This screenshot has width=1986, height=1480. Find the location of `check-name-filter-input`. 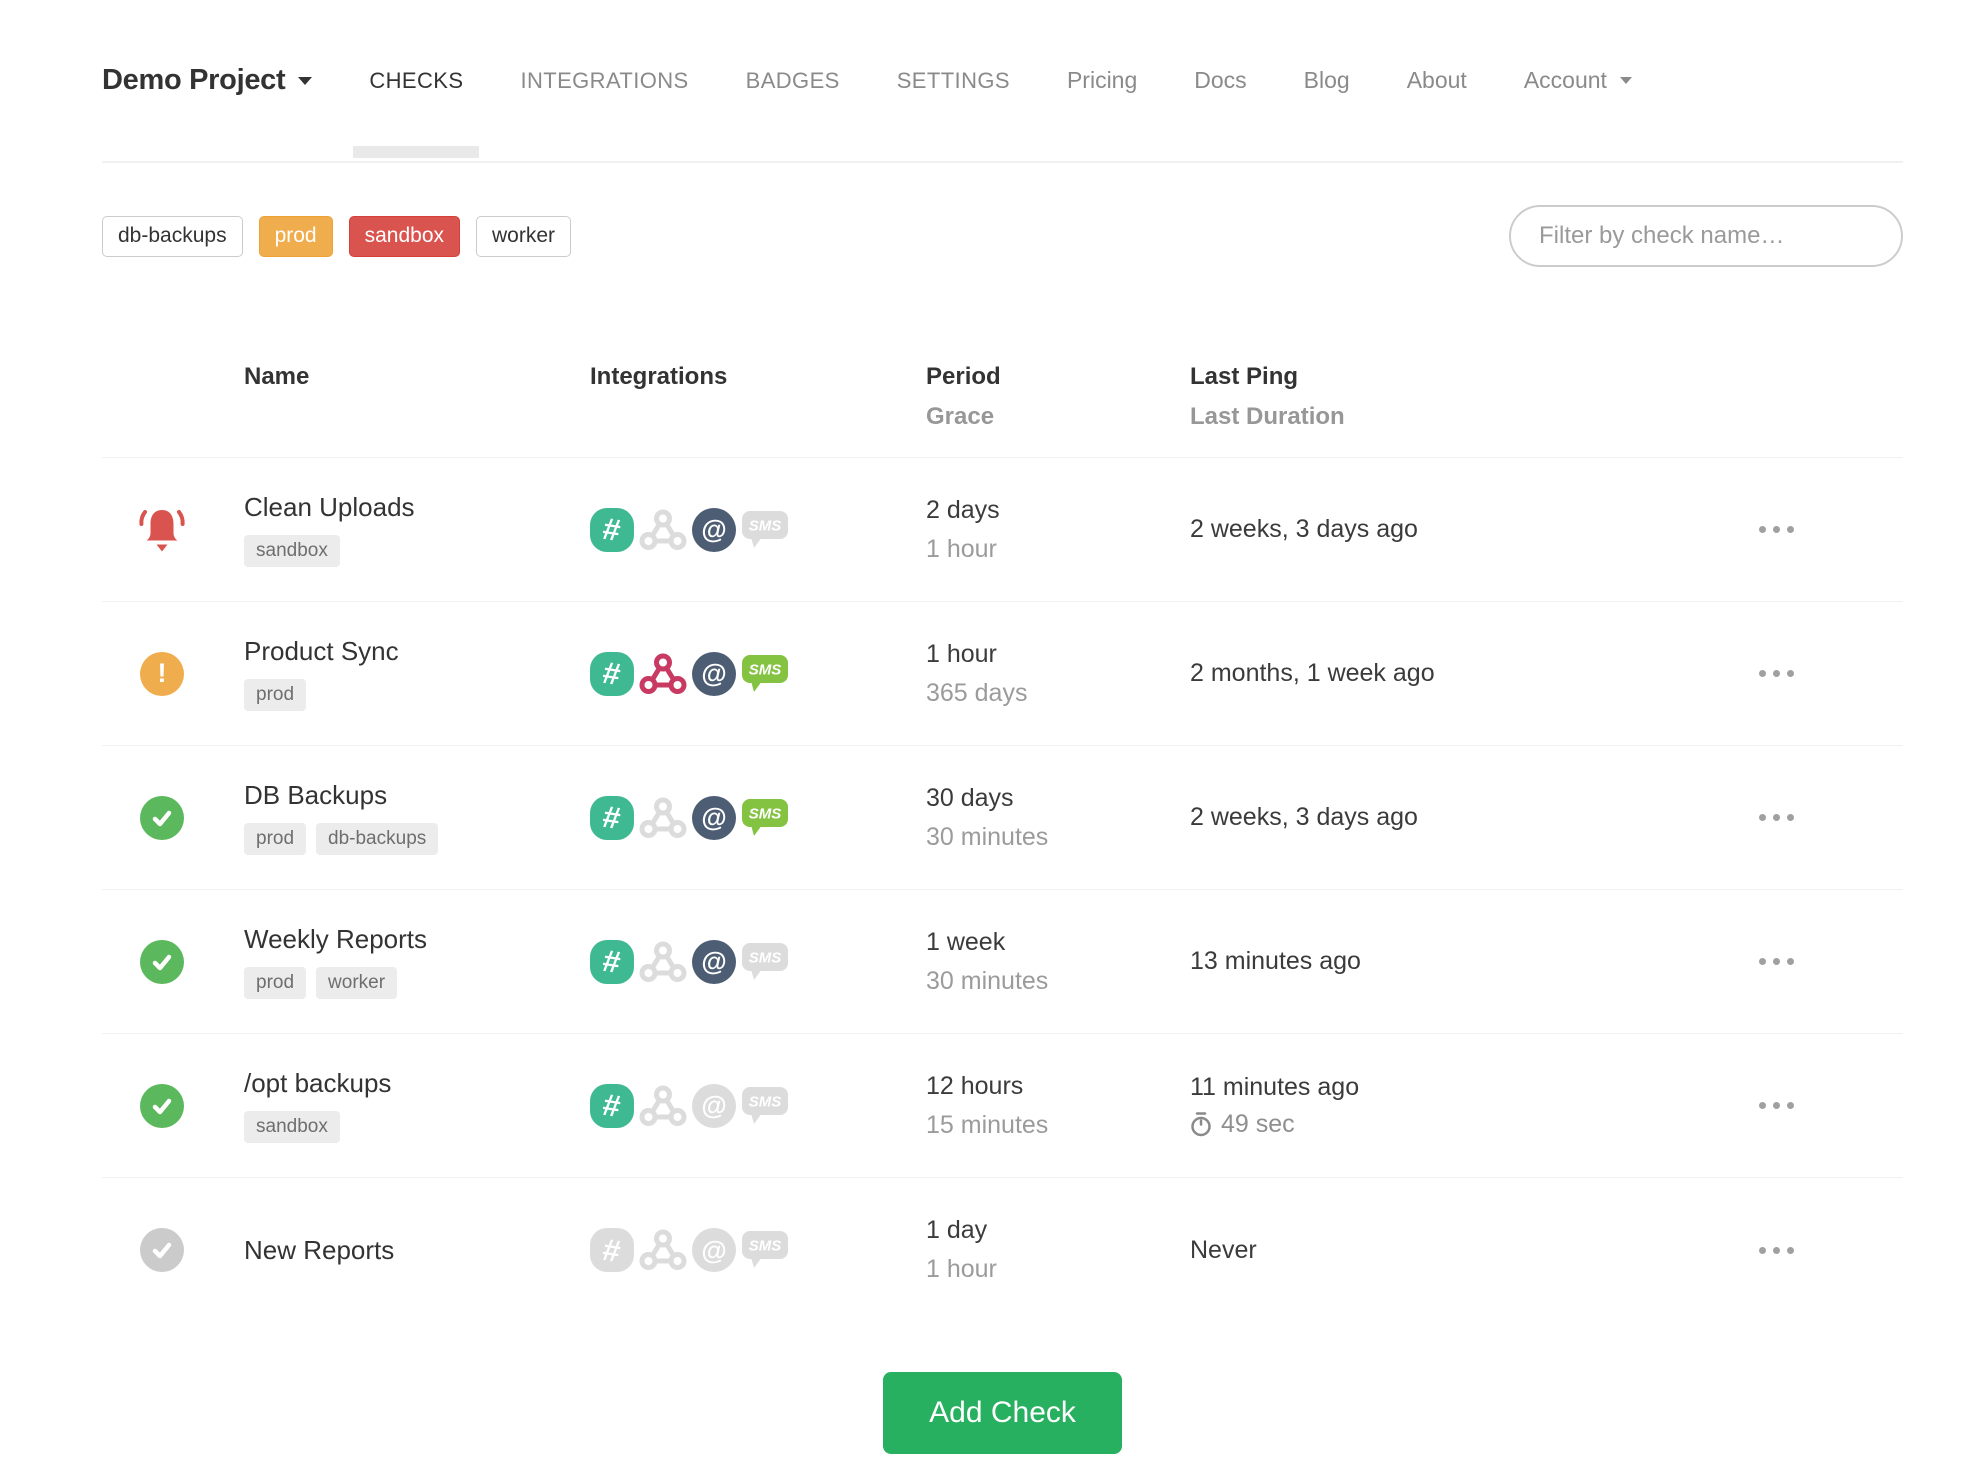

check-name-filter-input is located at coordinates (1706, 236).